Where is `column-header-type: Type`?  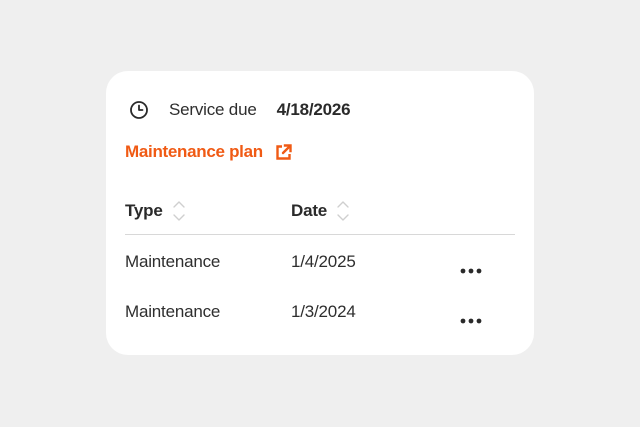
column-header-type: Type is located at coordinates (155, 211).